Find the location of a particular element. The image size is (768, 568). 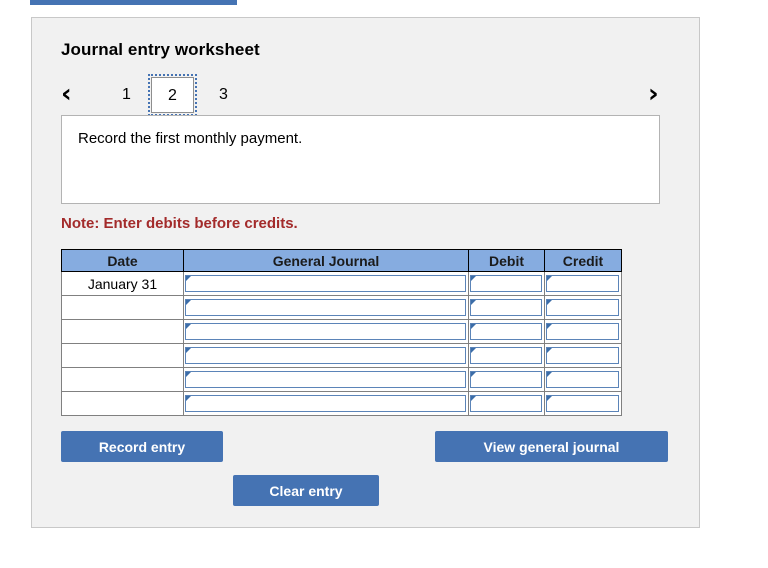

column-header-debit: Debit is located at coordinates (506, 260).